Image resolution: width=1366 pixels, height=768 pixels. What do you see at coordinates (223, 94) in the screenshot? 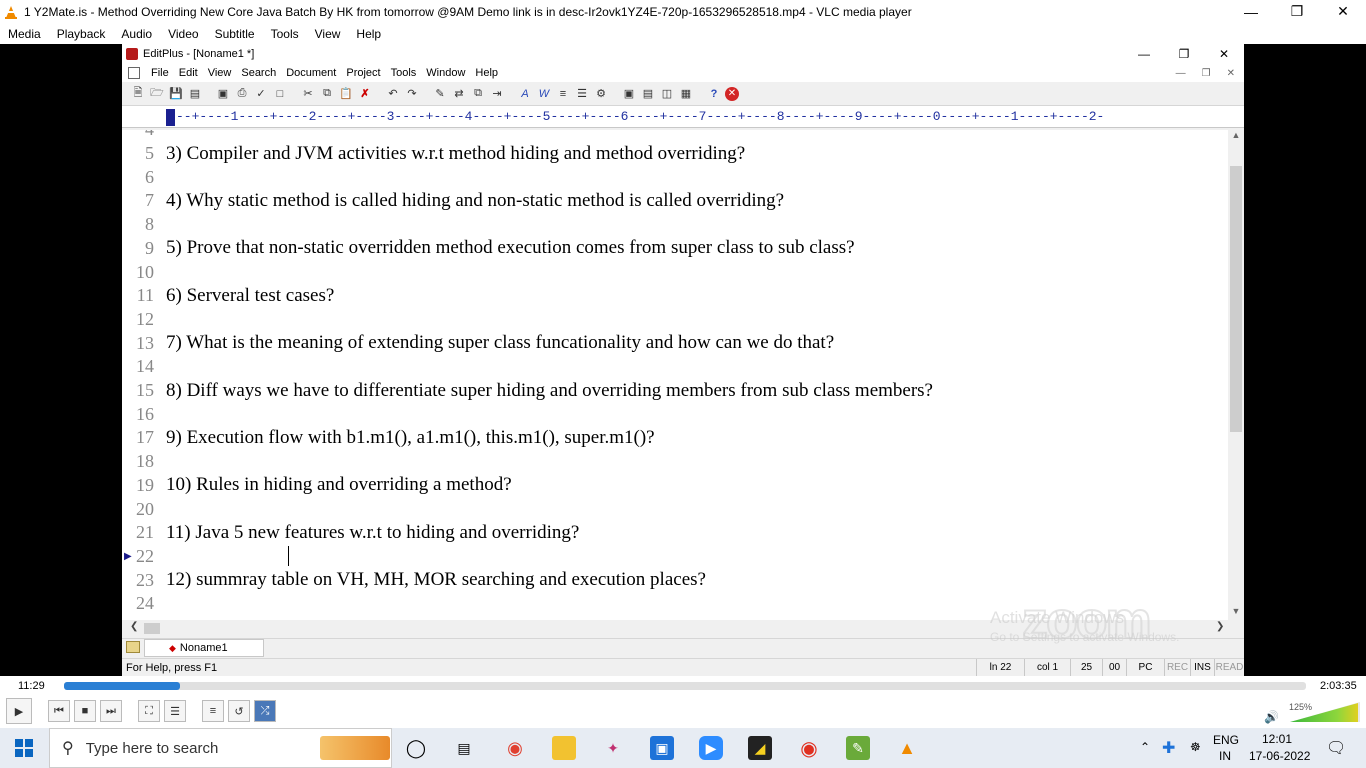
I see `print-preview-icon: ▣` at bounding box center [223, 94].